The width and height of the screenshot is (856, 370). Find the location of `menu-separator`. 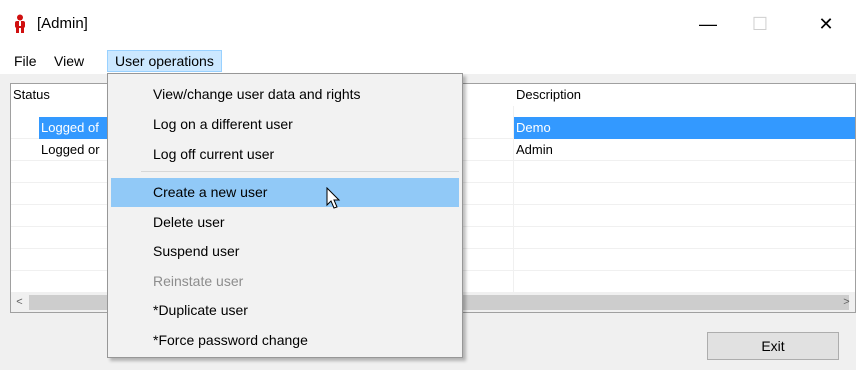

menu-separator is located at coordinates (300, 171).